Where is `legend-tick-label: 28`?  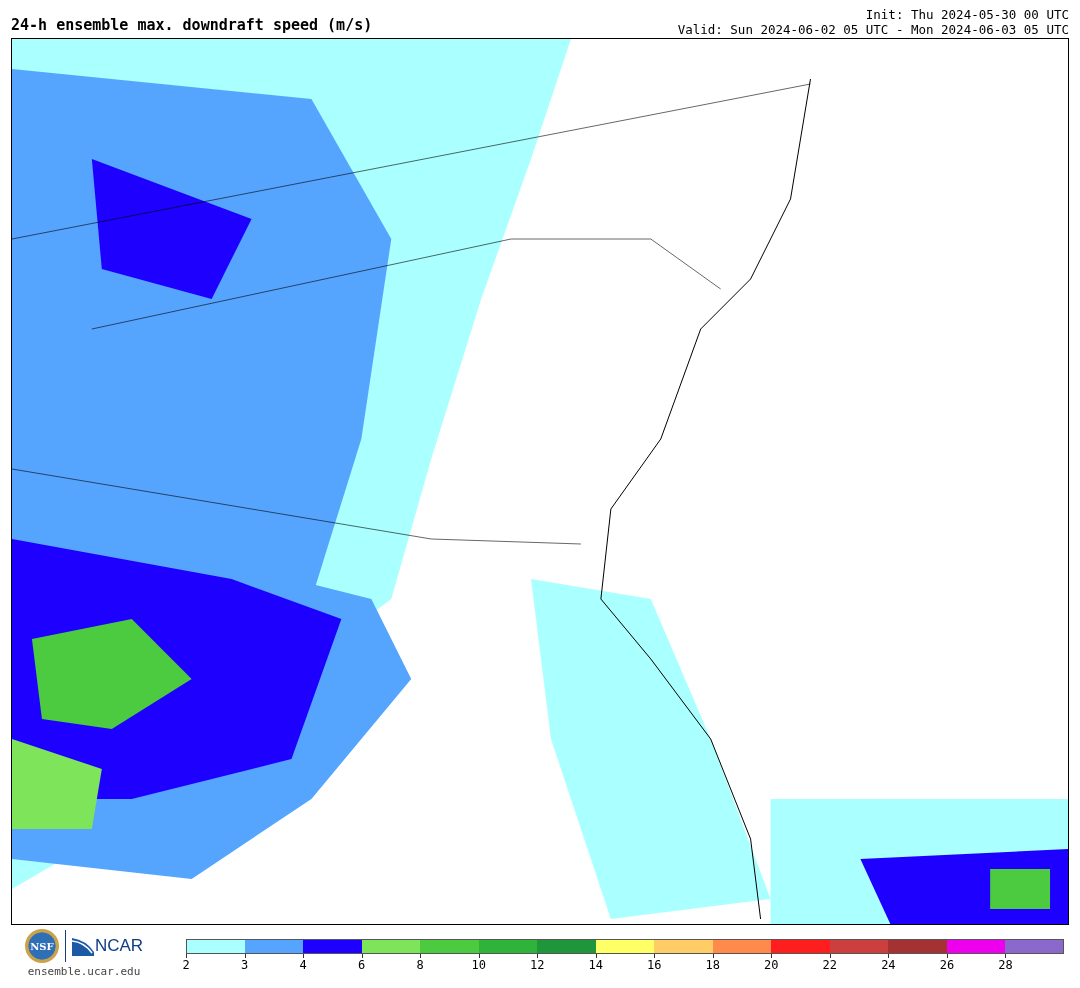 legend-tick-label: 28 is located at coordinates (1005, 965).